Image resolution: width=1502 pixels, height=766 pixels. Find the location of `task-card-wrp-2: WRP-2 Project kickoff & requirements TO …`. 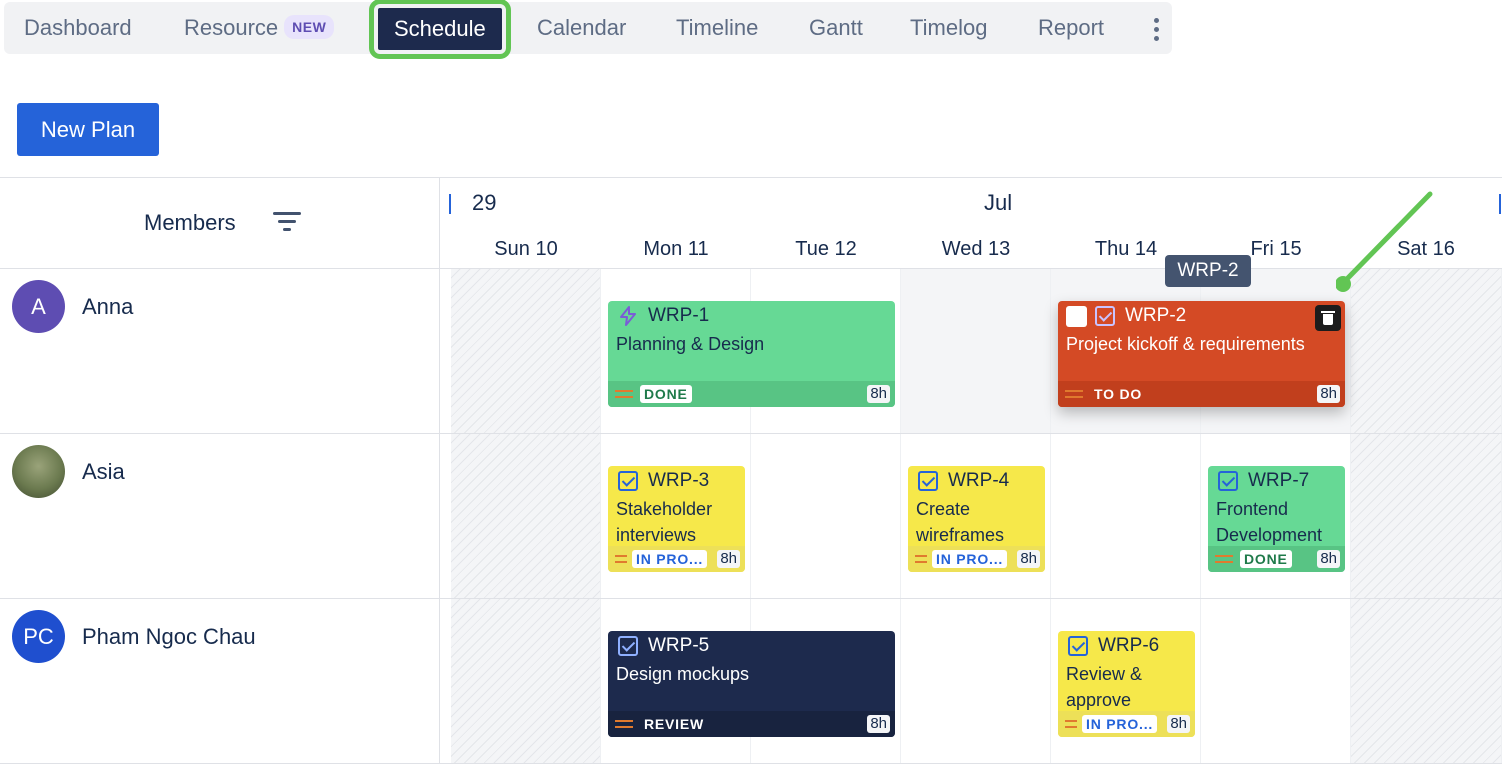

task-card-wrp-2: WRP-2 Project kickoff & requirements TO … is located at coordinates (1201, 354).